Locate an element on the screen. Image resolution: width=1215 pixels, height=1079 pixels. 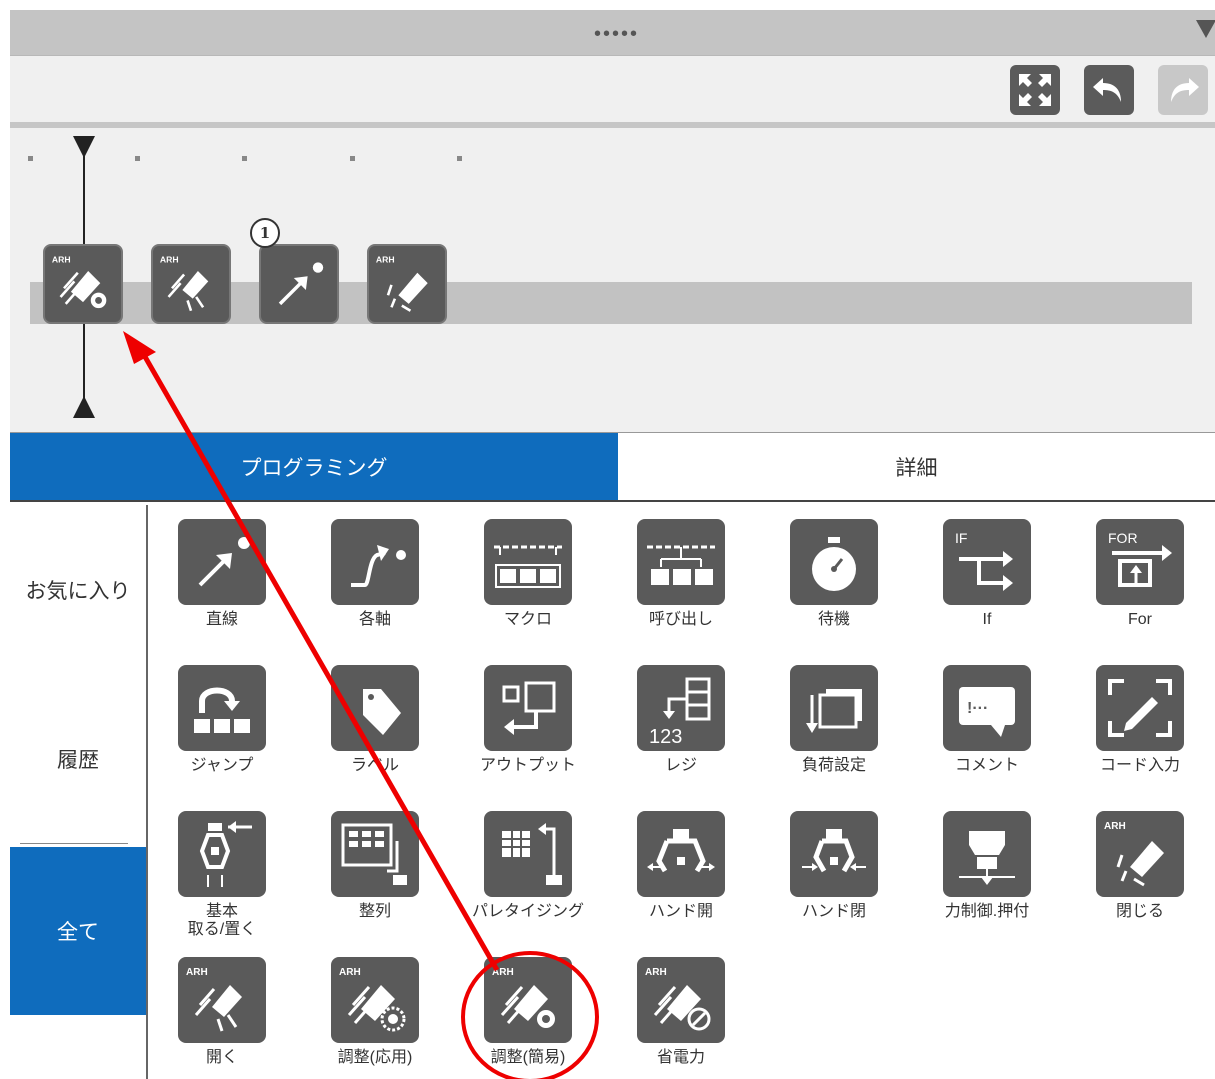
command-label: 直線 is located at coordinates (221, 619).